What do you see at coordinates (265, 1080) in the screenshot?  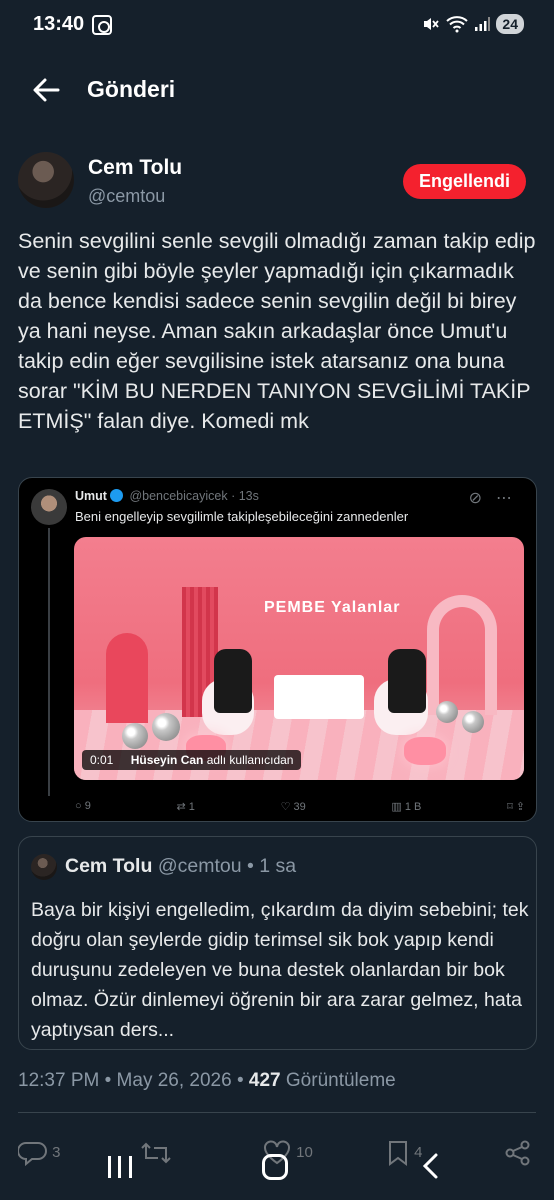 I see `views-count: 427` at bounding box center [265, 1080].